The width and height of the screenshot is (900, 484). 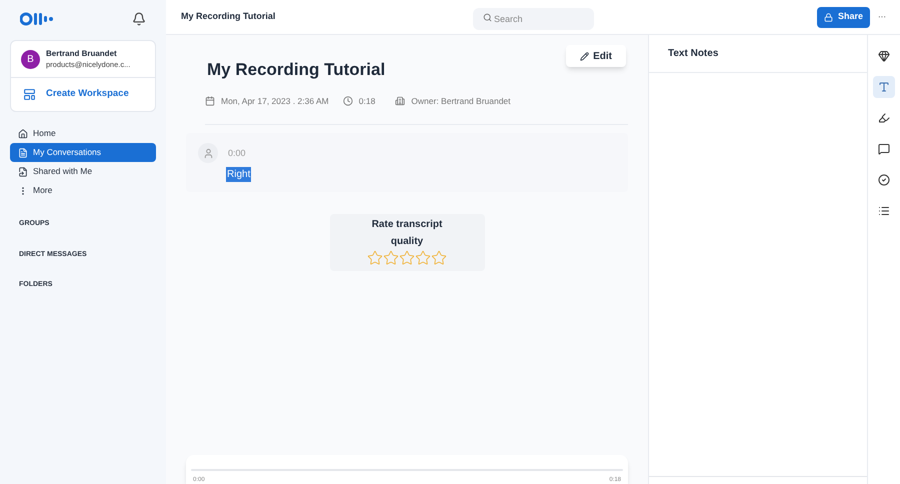 What do you see at coordinates (37, 19) in the screenshot?
I see `logo-icon` at bounding box center [37, 19].